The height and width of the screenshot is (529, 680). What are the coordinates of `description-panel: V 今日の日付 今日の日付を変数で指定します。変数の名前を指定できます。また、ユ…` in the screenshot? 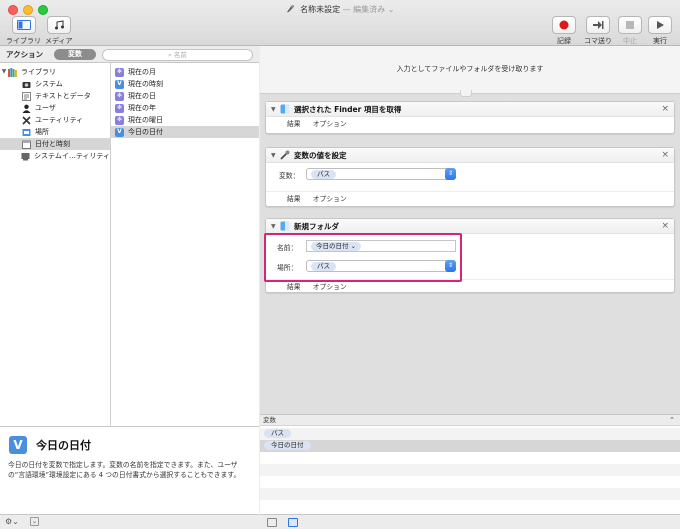 It's located at (129, 470).